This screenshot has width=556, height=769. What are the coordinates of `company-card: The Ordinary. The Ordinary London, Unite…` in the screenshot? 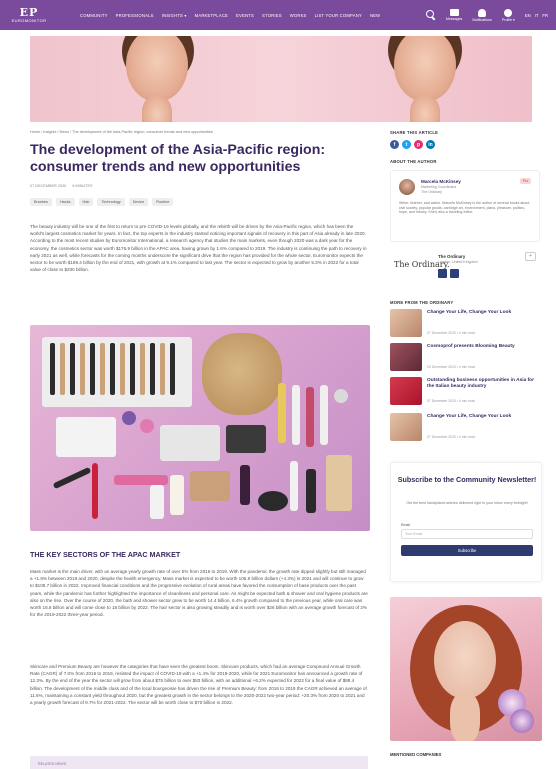 It's located at (465, 268).